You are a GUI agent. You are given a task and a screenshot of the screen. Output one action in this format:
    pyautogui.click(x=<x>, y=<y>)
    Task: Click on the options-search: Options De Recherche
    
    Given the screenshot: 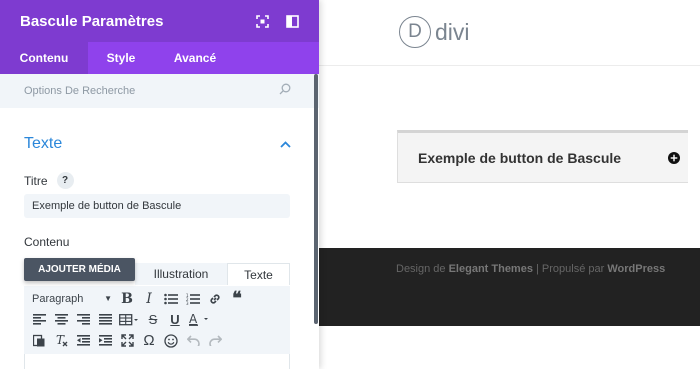 What is the action you would take?
    pyautogui.click(x=159, y=91)
    